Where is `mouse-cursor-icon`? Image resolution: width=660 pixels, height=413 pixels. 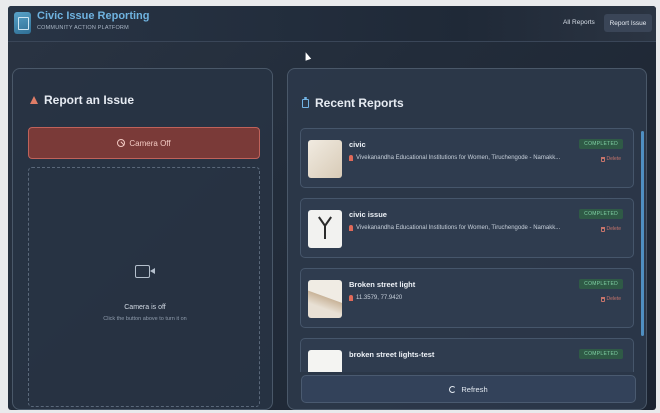 mouse-cursor-icon is located at coordinates (307, 56).